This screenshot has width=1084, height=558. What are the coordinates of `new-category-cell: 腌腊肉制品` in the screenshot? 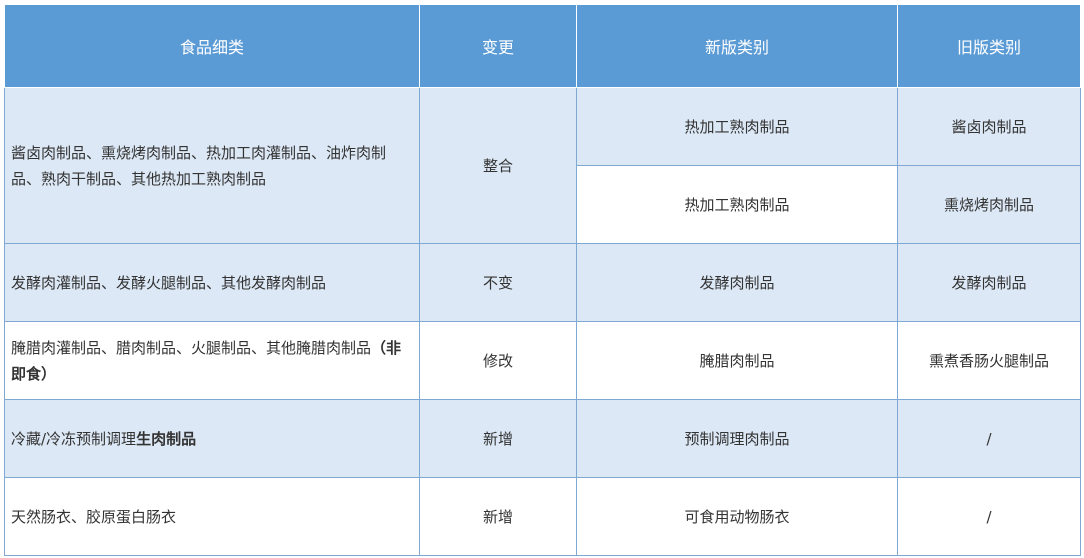 It's located at (737, 360).